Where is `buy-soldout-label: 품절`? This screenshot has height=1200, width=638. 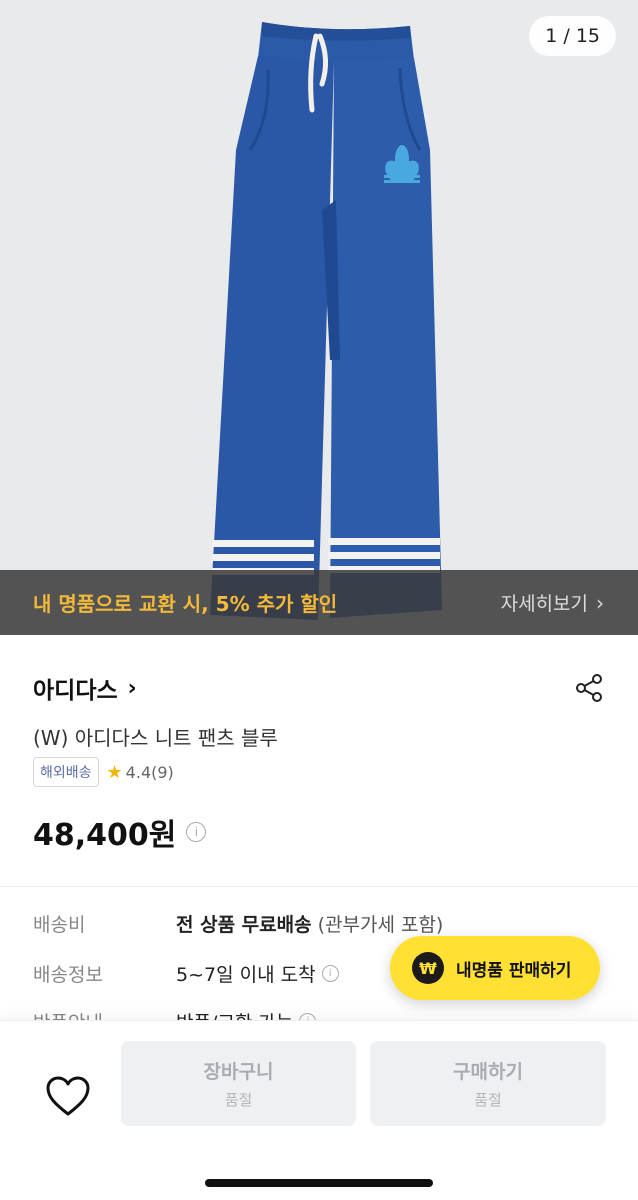 buy-soldout-label: 품절 is located at coordinates (488, 1100).